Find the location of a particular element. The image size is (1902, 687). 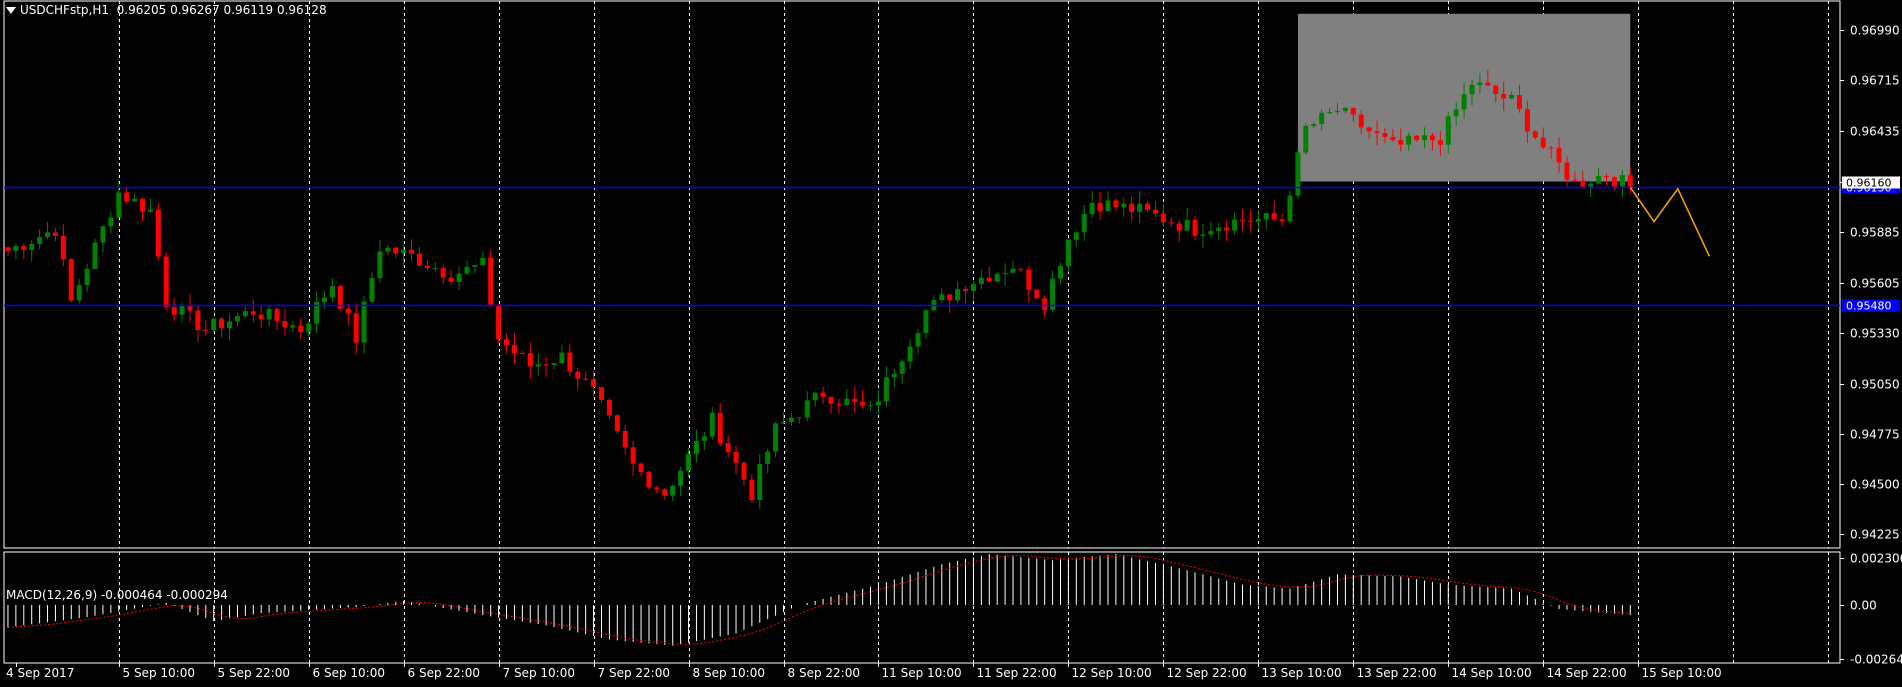

macd-tick-label: -0.002644 is located at coordinates (1876, 660).